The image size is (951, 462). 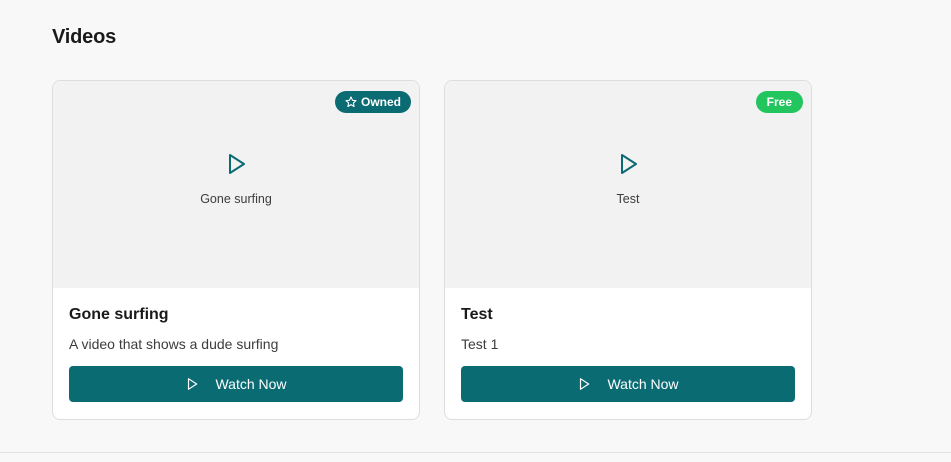 I want to click on video-description: A video that shows a dude surfing, so click(x=174, y=344).